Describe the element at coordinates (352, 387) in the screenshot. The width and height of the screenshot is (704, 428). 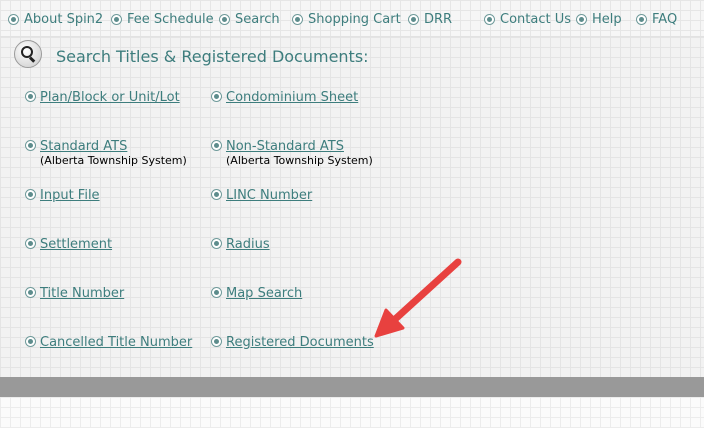
I see `footer-bar` at that location.